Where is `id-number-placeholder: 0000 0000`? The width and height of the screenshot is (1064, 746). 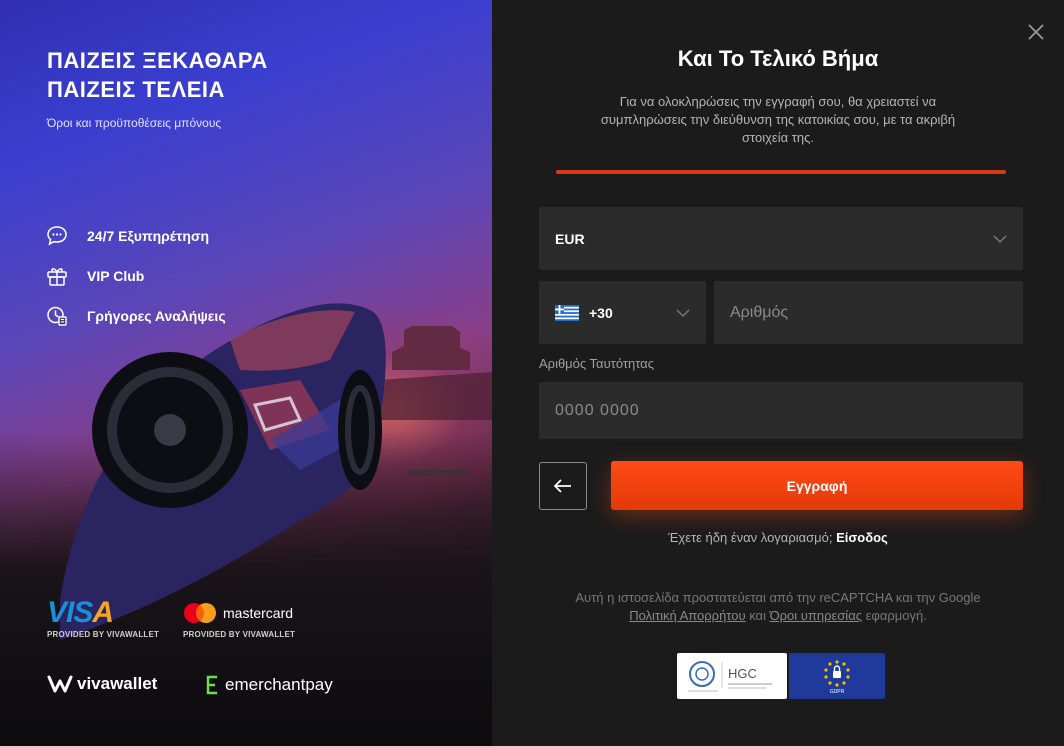 id-number-placeholder: 0000 0000 is located at coordinates (597, 410).